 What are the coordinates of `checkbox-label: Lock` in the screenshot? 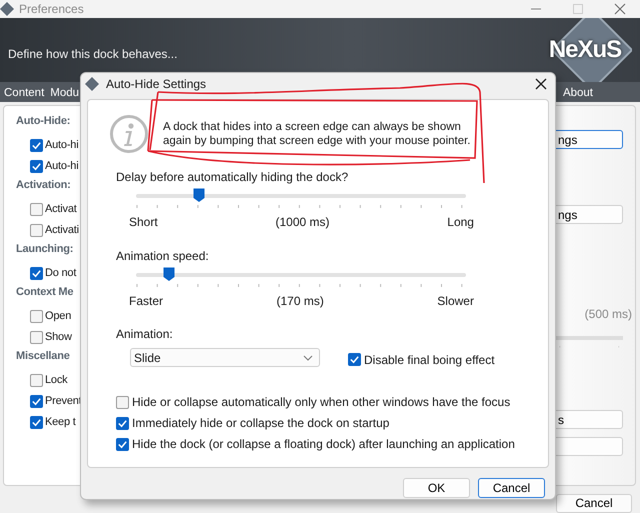 It's located at (56, 380).